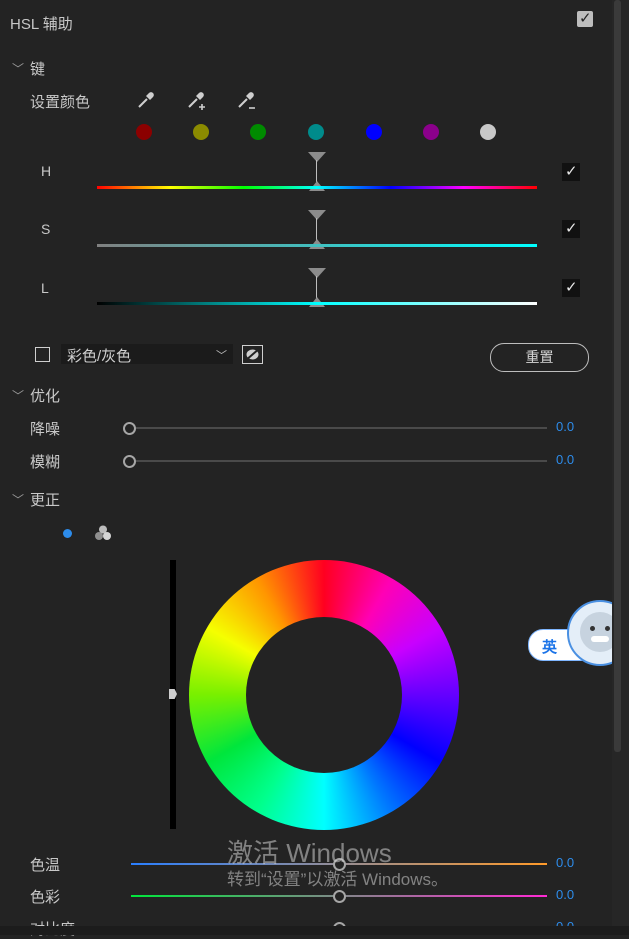 The image size is (629, 939). What do you see at coordinates (247, 101) in the screenshot?
I see `eyedropper-subtract-icon` at bounding box center [247, 101].